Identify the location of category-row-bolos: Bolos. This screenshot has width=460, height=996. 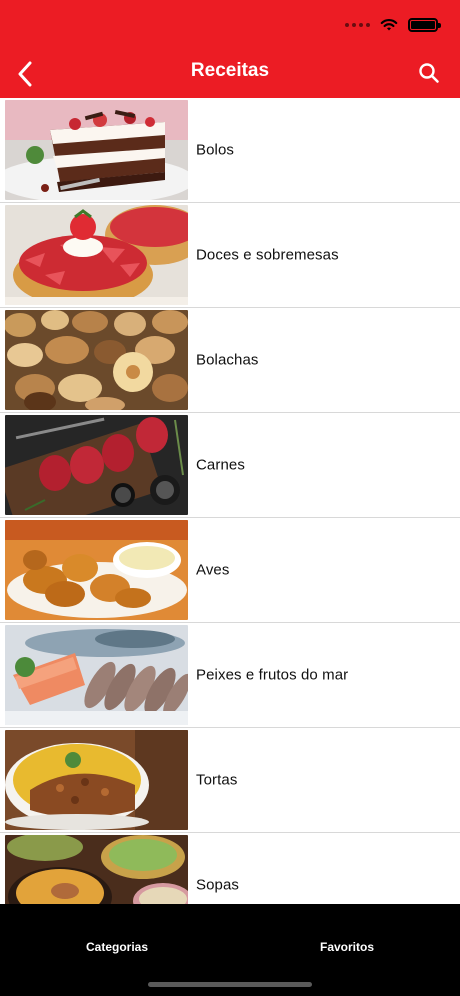
(230, 150).